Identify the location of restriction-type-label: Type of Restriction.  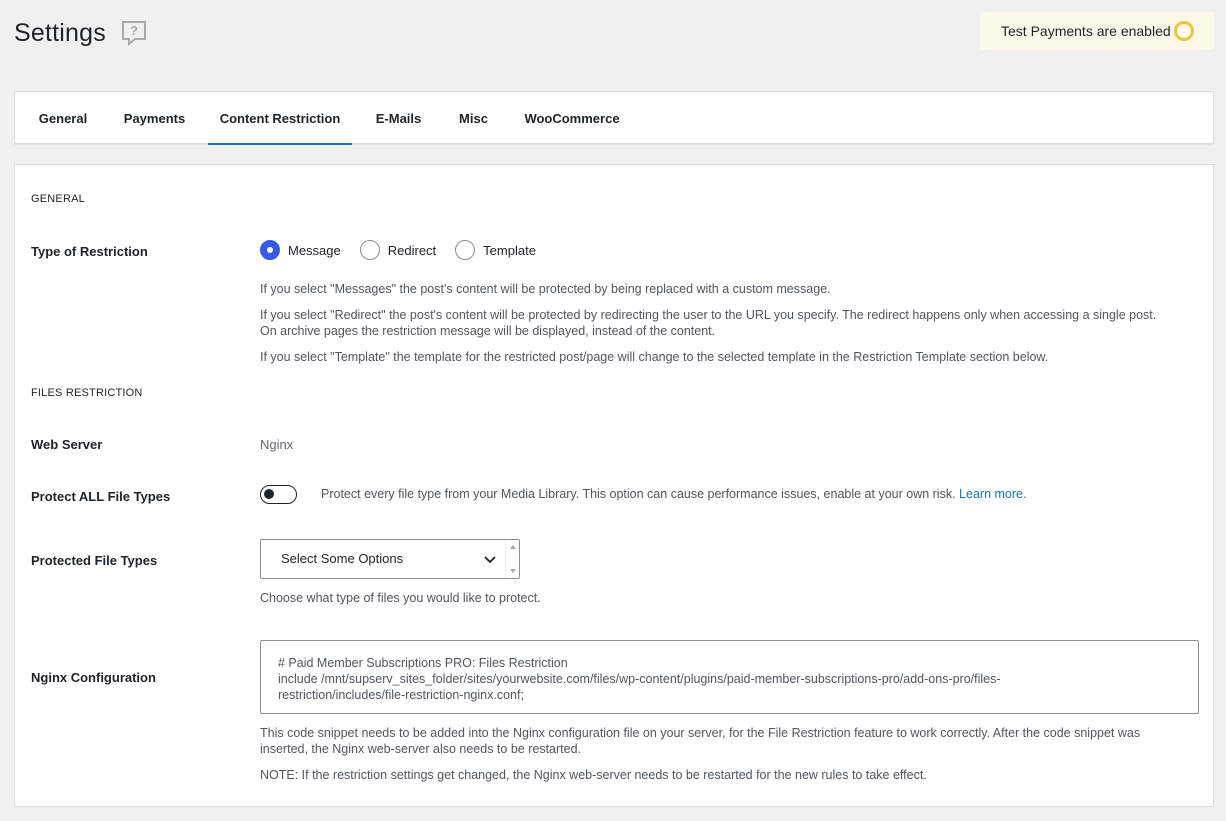
(89, 251).